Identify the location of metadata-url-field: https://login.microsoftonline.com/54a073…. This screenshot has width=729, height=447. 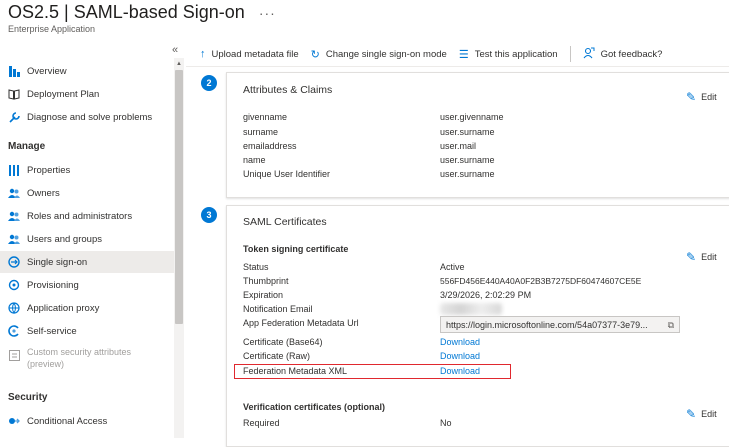
(560, 324).